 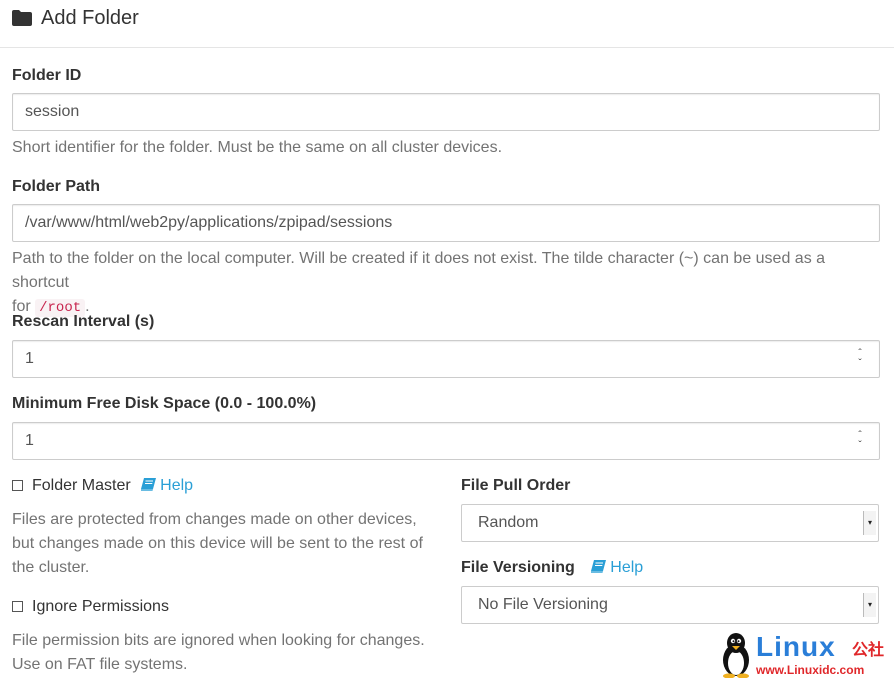 What do you see at coordinates (518, 567) in the screenshot?
I see `file-versioning-label: File Versioning` at bounding box center [518, 567].